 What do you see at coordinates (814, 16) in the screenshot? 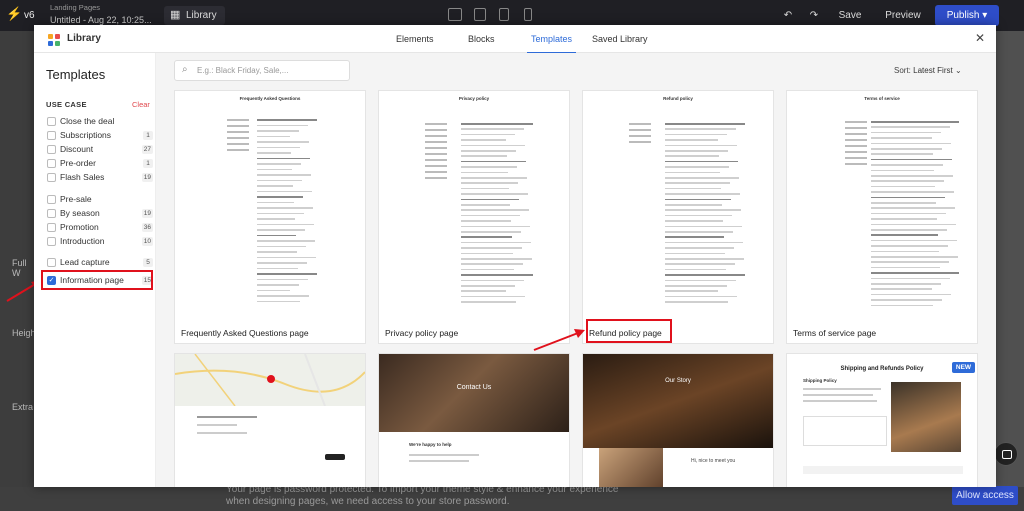
I see `redo-icon: ↷` at bounding box center [814, 16].